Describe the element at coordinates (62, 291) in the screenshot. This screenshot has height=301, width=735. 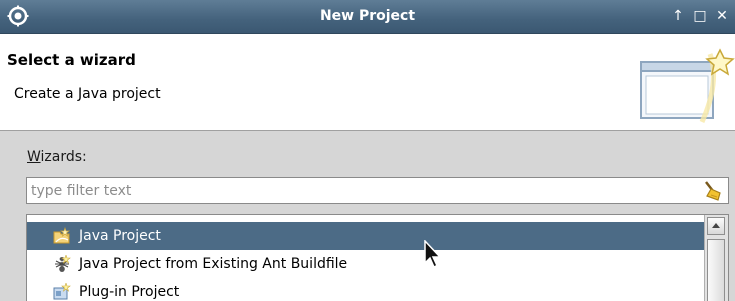
I see `plugin-project-icon` at that location.